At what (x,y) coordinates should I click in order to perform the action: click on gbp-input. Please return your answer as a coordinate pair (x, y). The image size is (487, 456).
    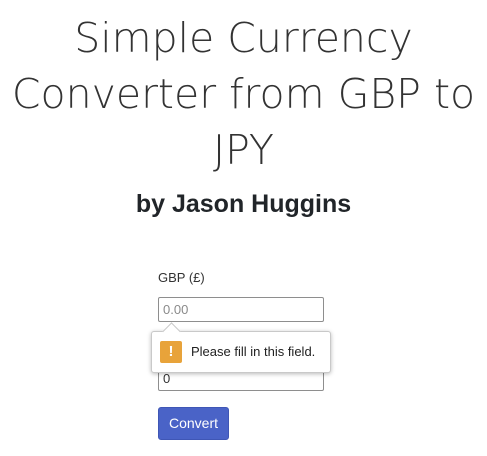
    Looking at the image, I should click on (241, 309).